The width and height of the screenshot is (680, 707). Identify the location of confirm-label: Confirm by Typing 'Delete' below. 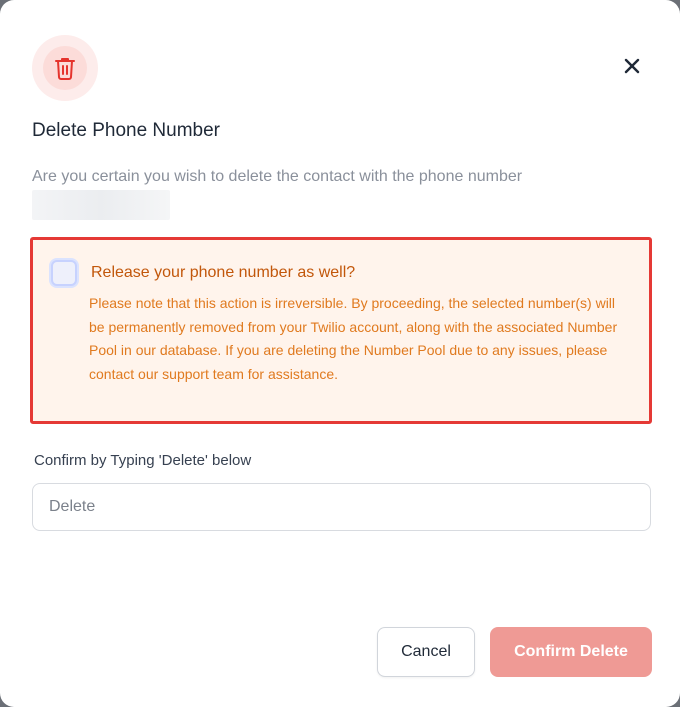
(143, 460).